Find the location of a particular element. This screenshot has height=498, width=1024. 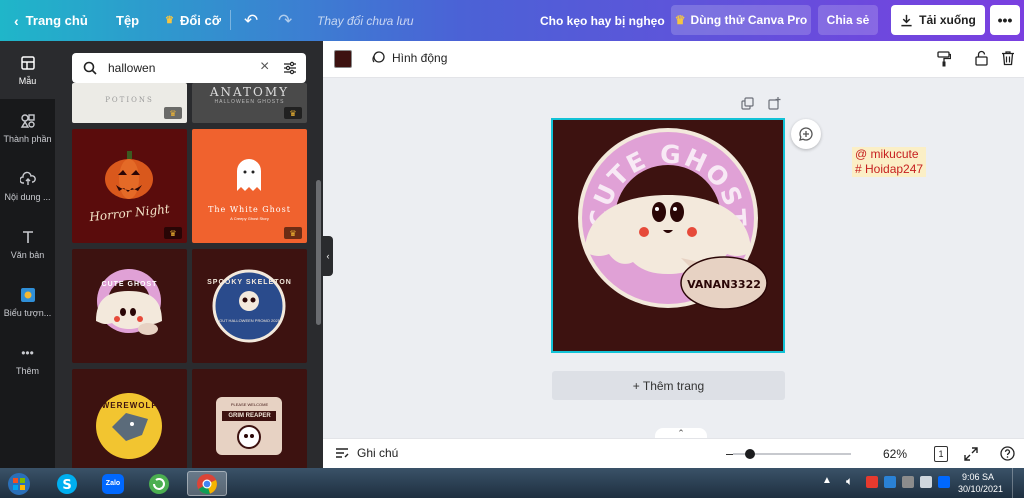

skeleton-badge-art is located at coordinates (249, 306).